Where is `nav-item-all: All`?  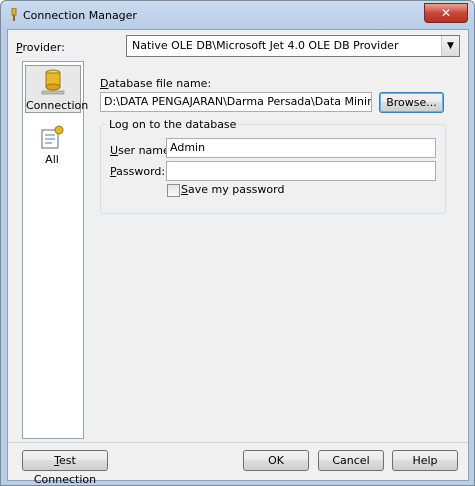
nav-item-all: All is located at coordinates (52, 147).